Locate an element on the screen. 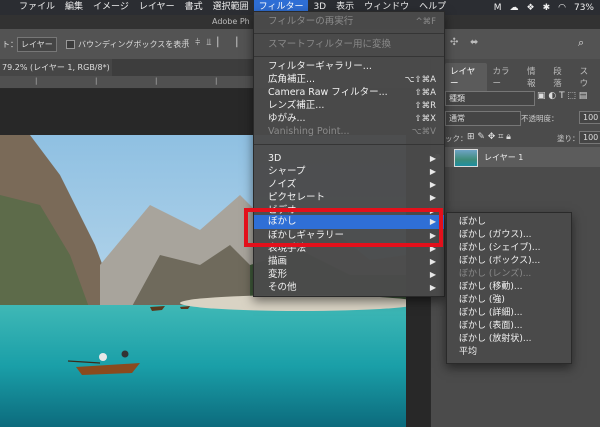  wifi-icon: ◠ is located at coordinates (562, 8).